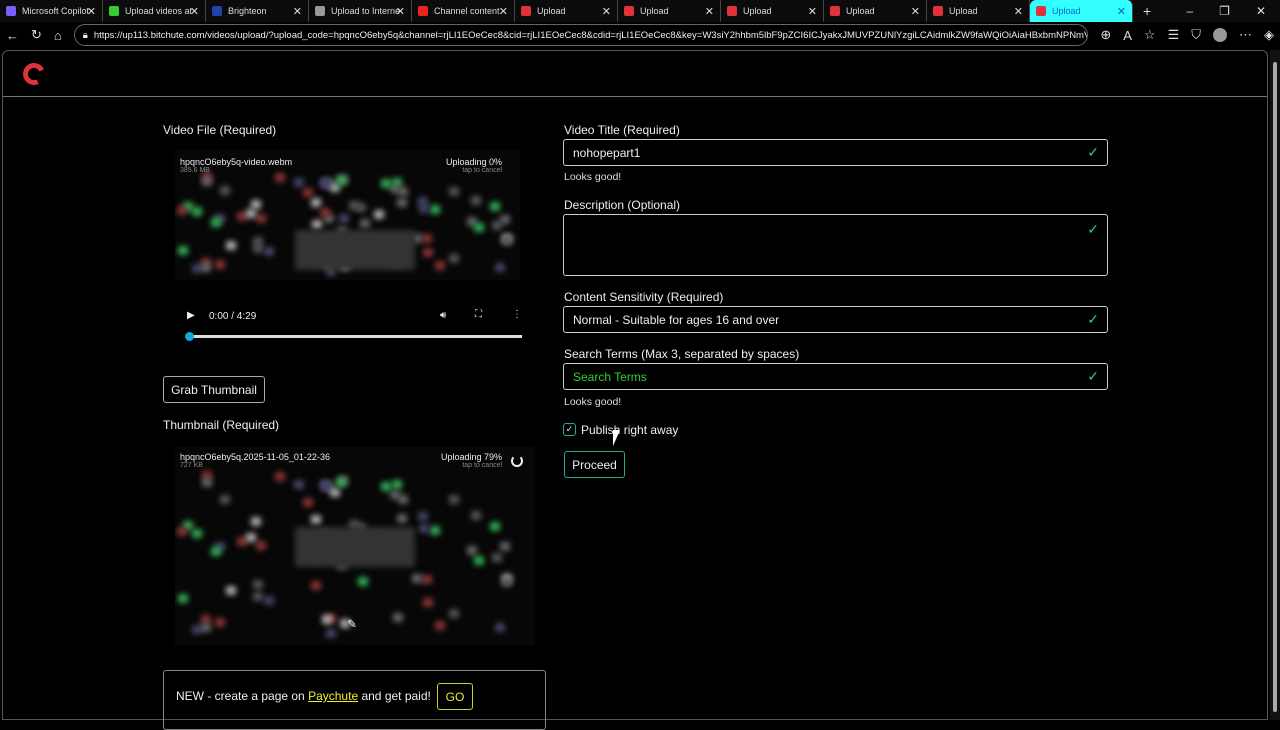 Image resolution: width=1280 pixels, height=730 pixels. What do you see at coordinates (1275, 385) in the screenshot?
I see `scrollbar` at bounding box center [1275, 385].